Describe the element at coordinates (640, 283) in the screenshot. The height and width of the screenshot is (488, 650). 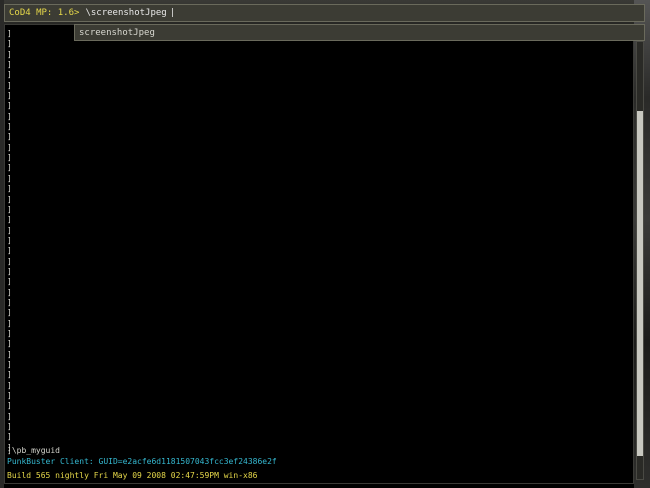
I see `console-scrollbar-thumb` at that location.